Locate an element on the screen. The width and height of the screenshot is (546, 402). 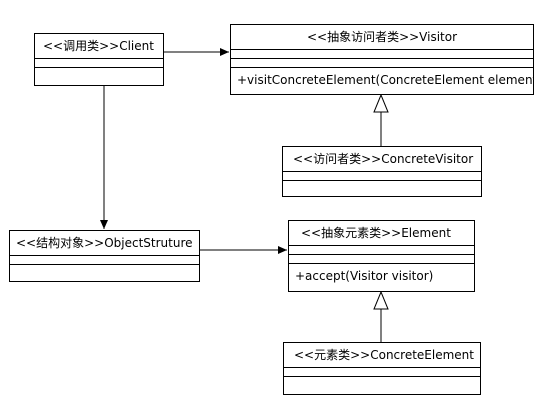
class-concrete-element: <<元素类>>ConcreteElement is located at coordinates (382, 368).